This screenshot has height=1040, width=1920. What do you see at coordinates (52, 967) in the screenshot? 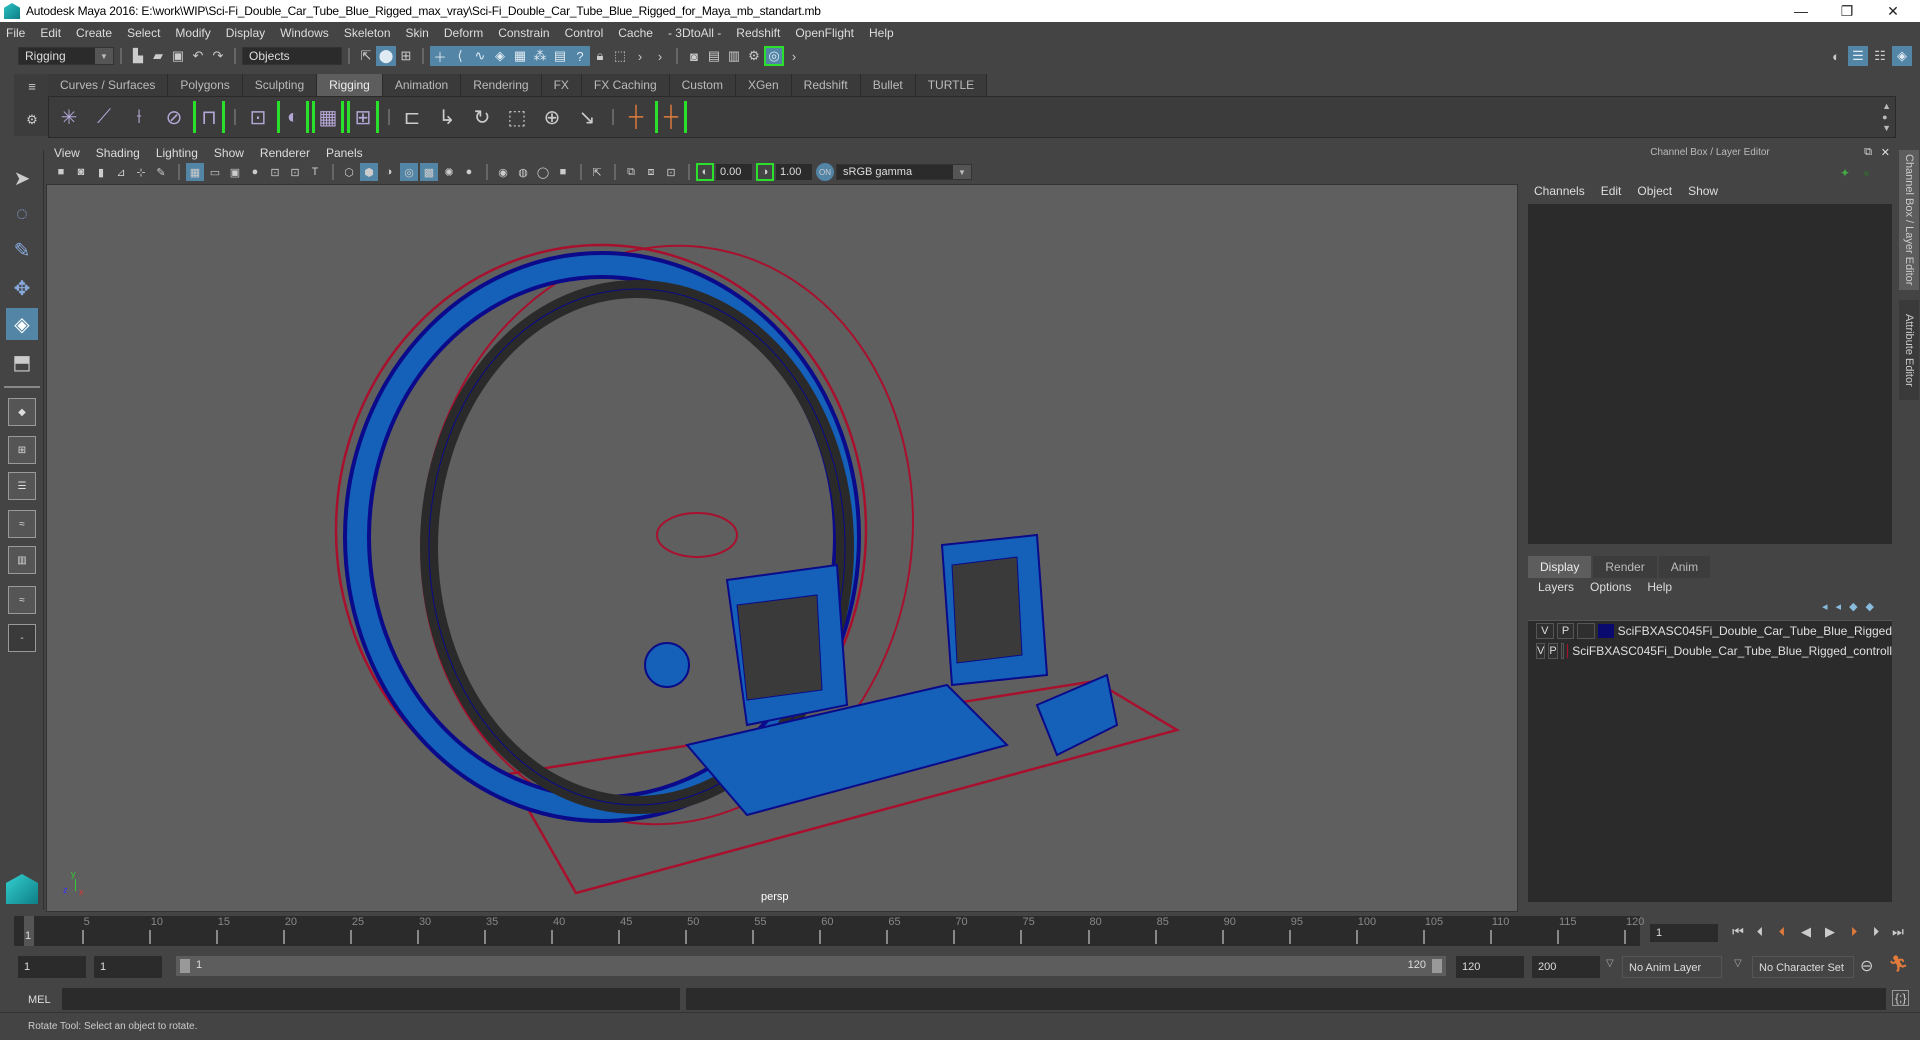
I see `start-time-field: 1` at bounding box center [52, 967].